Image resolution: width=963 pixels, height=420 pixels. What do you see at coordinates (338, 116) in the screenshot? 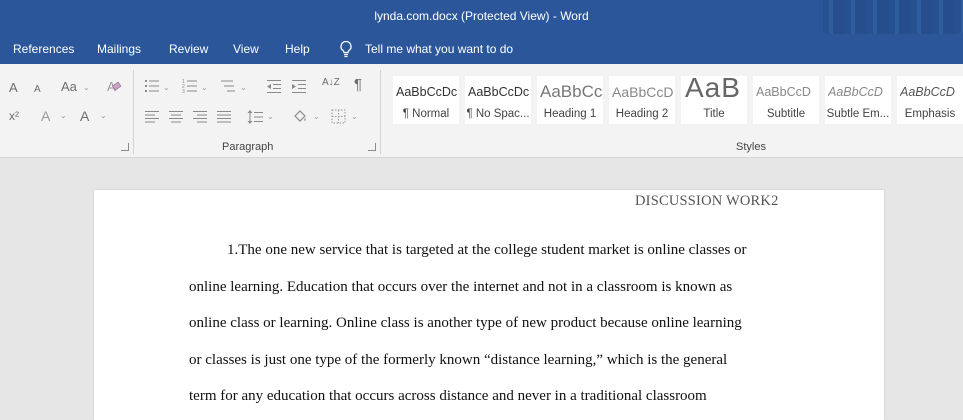
I see `borders-icon` at bounding box center [338, 116].